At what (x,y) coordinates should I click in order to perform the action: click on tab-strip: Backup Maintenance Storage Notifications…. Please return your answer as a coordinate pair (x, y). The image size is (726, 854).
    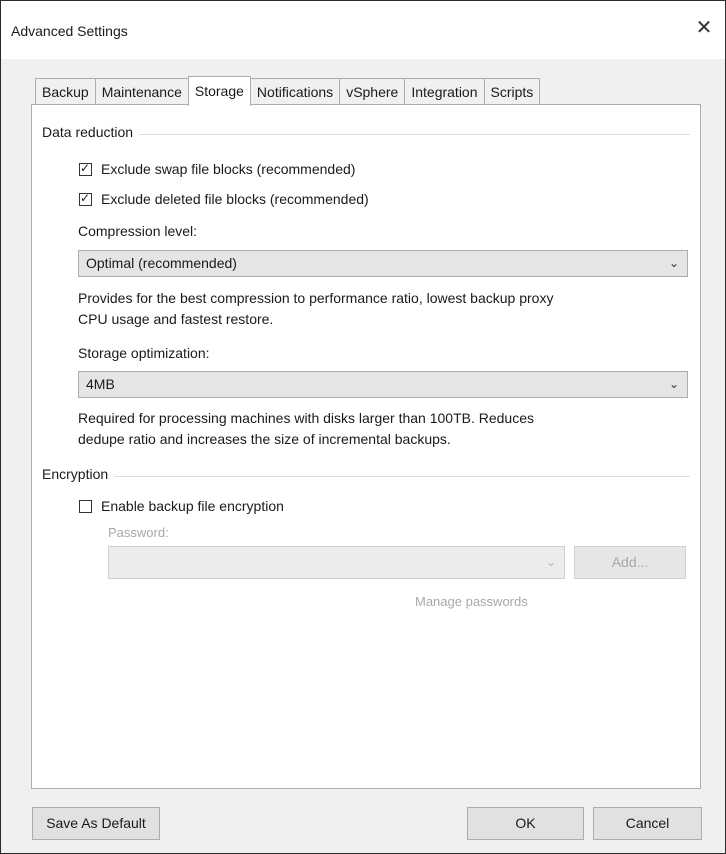
    Looking at the image, I should click on (288, 91).